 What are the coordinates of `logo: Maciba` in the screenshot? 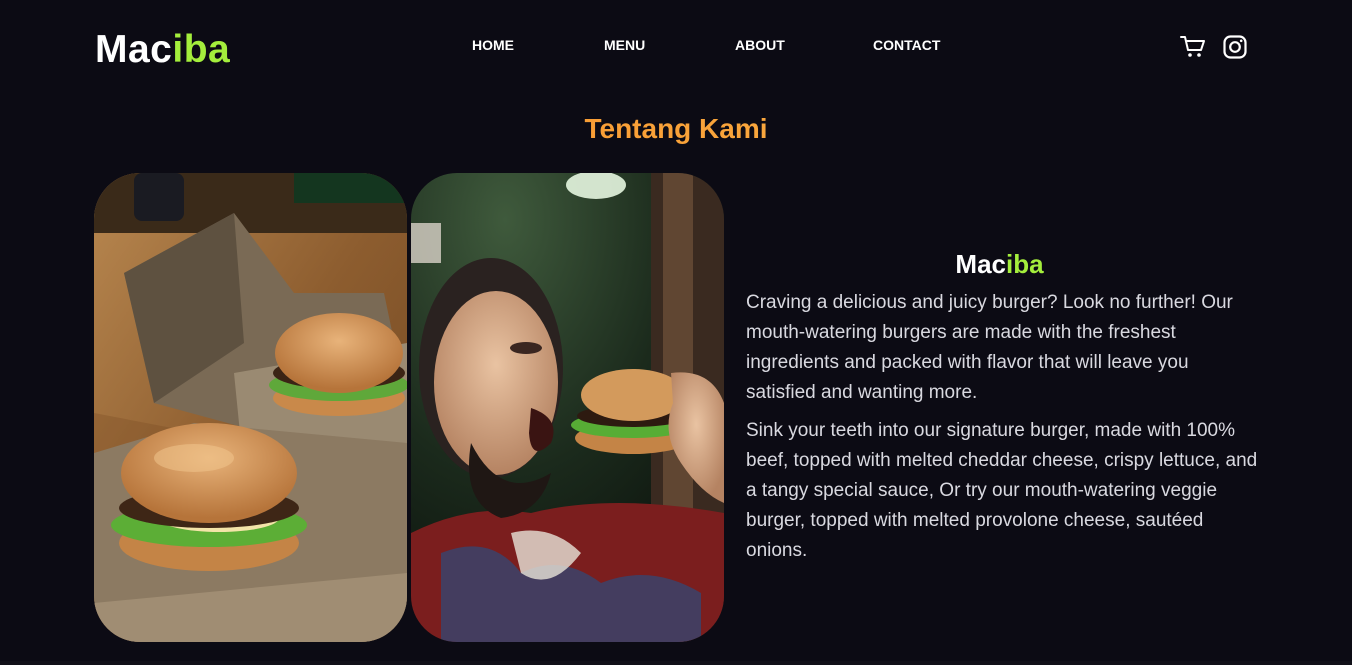 It's located at (162, 50).